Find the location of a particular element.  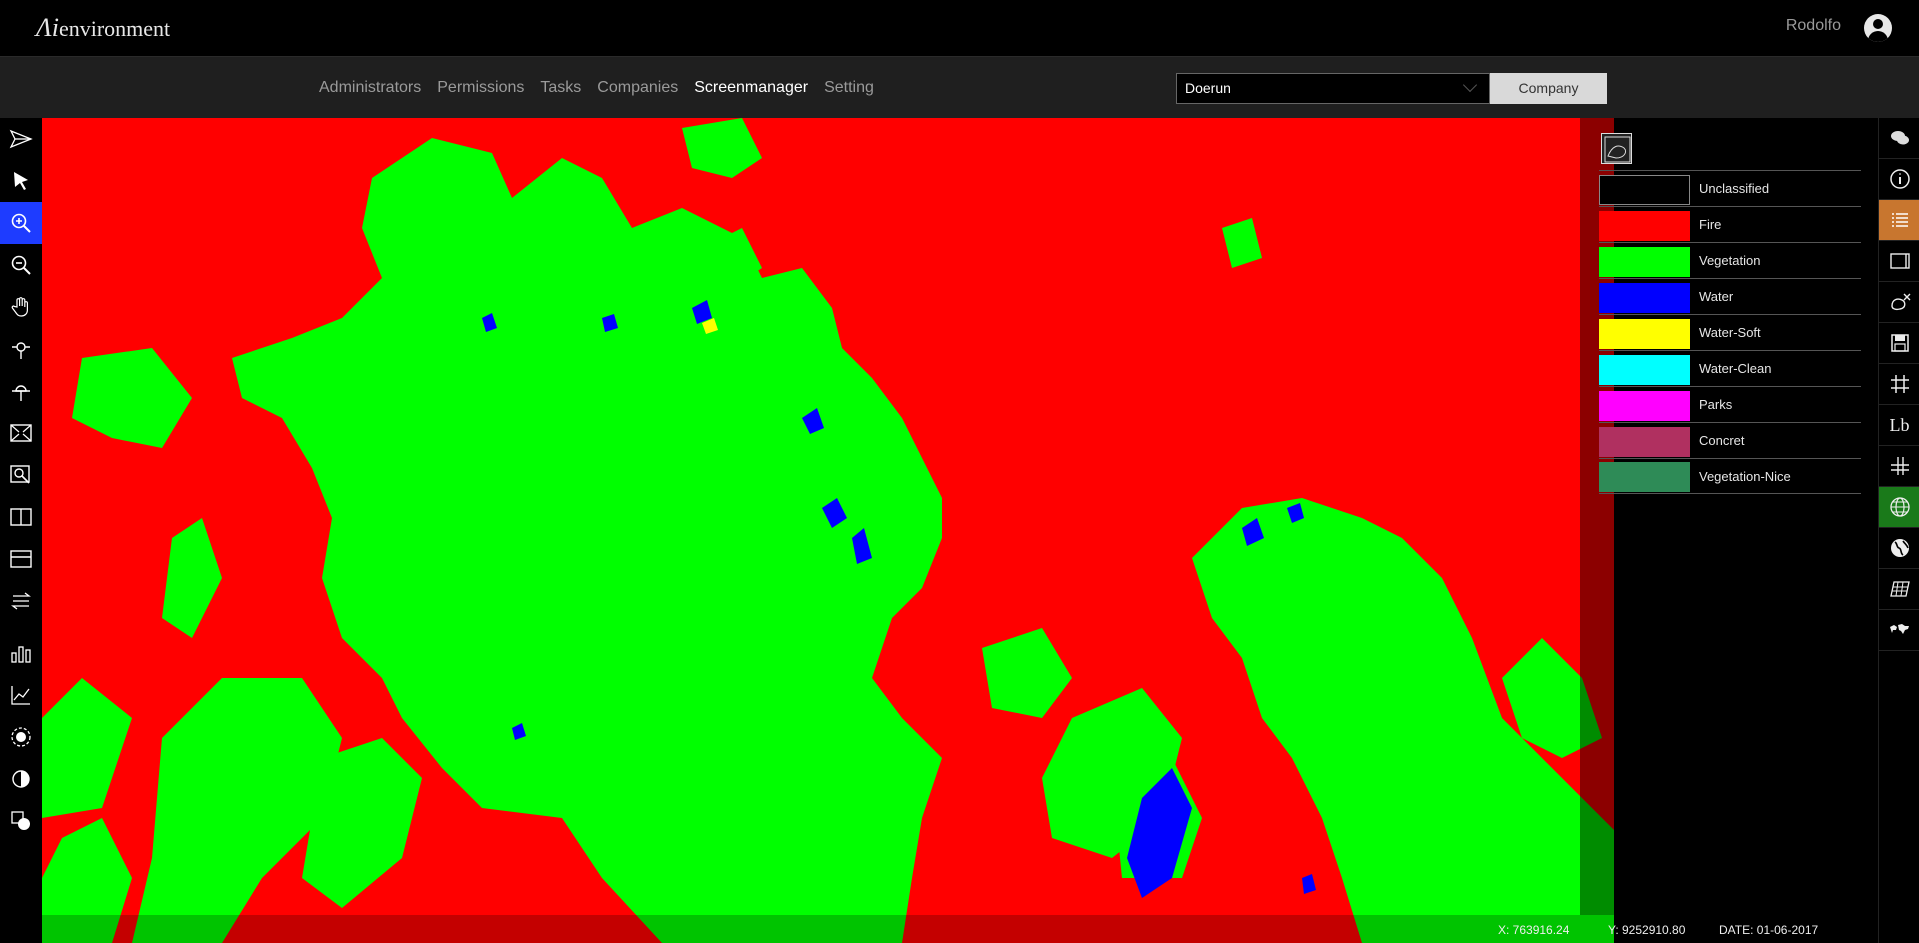

zoom-window-icon is located at coordinates (21, 475).